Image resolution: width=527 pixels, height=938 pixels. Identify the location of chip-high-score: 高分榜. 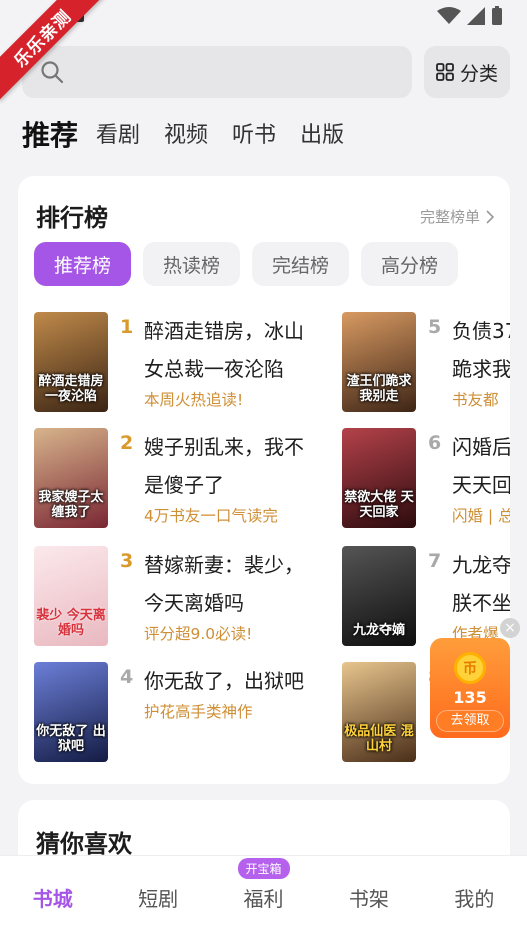
(409, 264).